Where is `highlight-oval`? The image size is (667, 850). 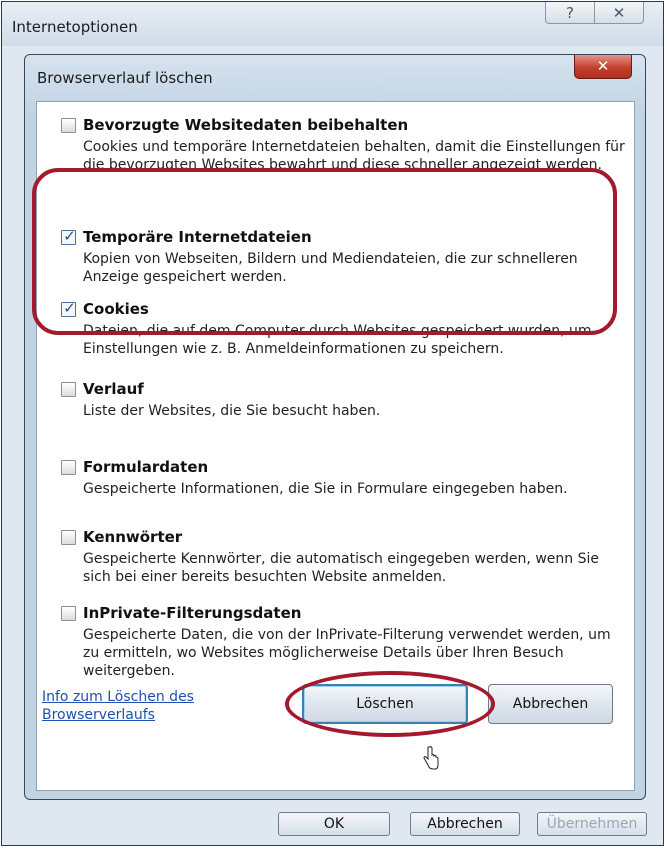
highlight-oval is located at coordinates (390, 704).